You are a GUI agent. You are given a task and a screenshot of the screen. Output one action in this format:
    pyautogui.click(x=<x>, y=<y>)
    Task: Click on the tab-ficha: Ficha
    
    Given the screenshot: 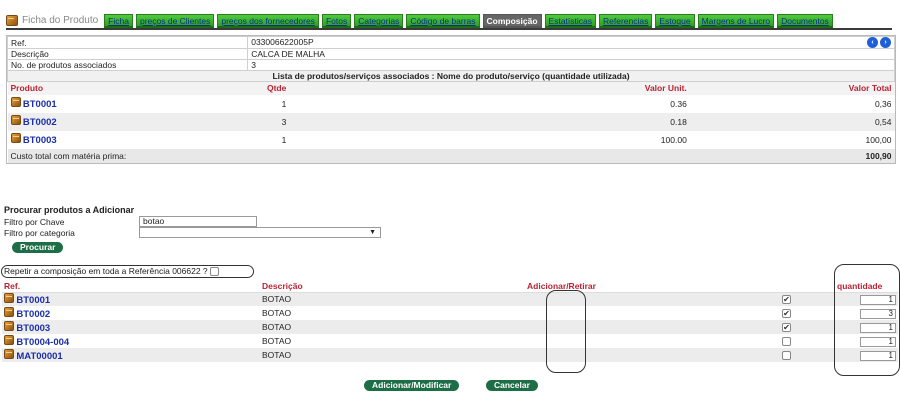 What is the action you would take?
    pyautogui.click(x=118, y=21)
    